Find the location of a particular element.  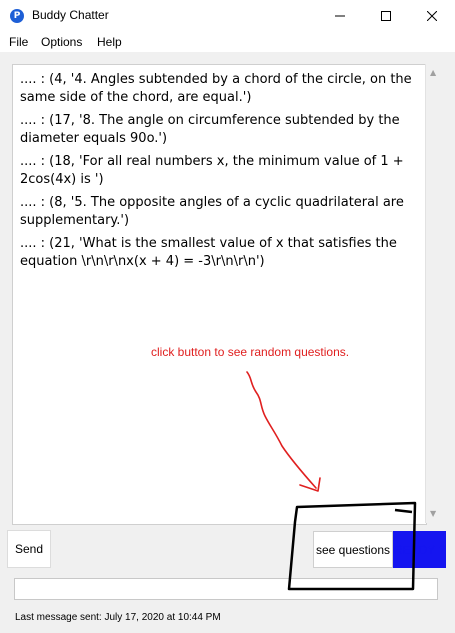

scroll-up-icon: ▲ is located at coordinates (433, 72).